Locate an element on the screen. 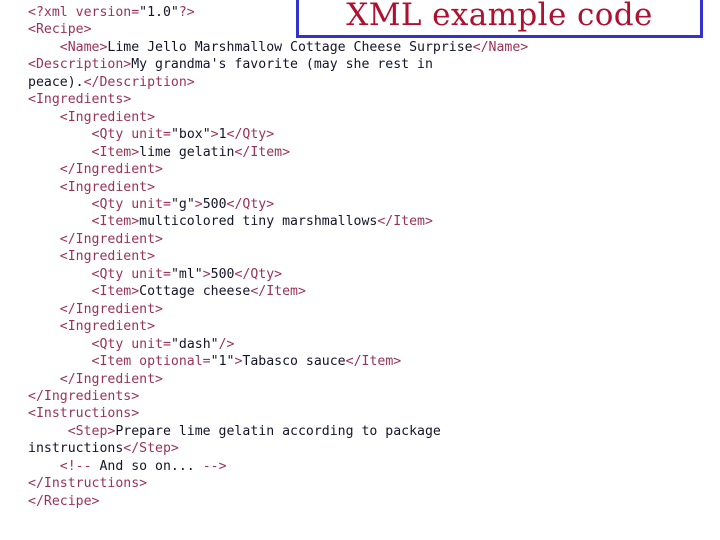 The height and width of the screenshot is (540, 720). xml-tag: <Instructions> is located at coordinates (84, 414).